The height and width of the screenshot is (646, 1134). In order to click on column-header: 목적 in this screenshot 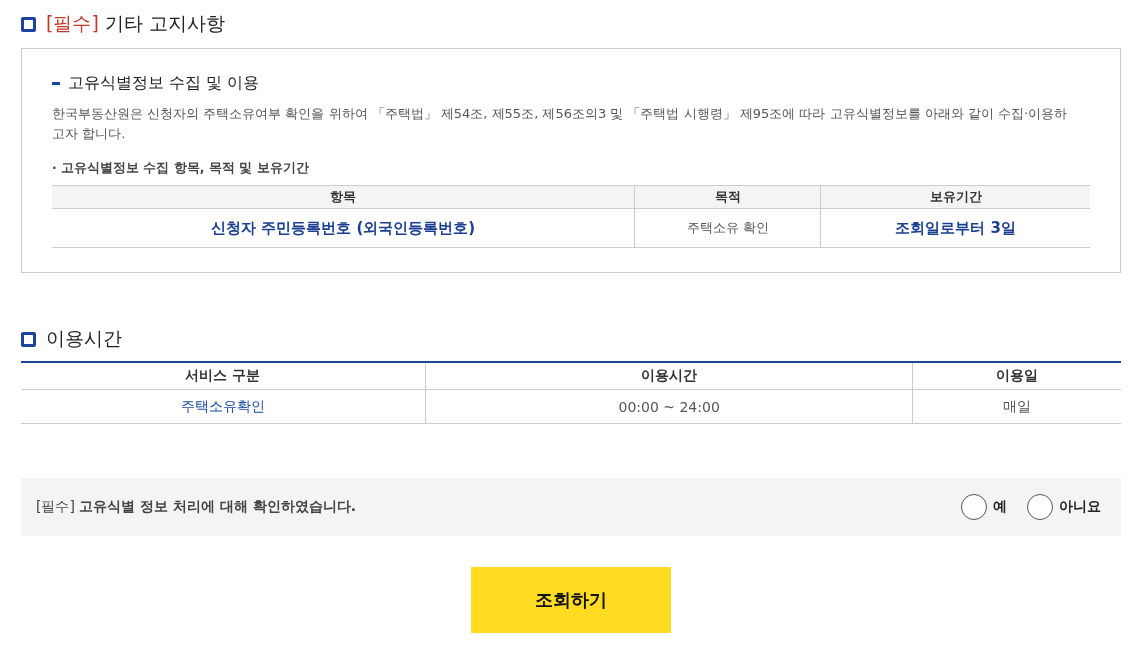, I will do `click(727, 197)`.